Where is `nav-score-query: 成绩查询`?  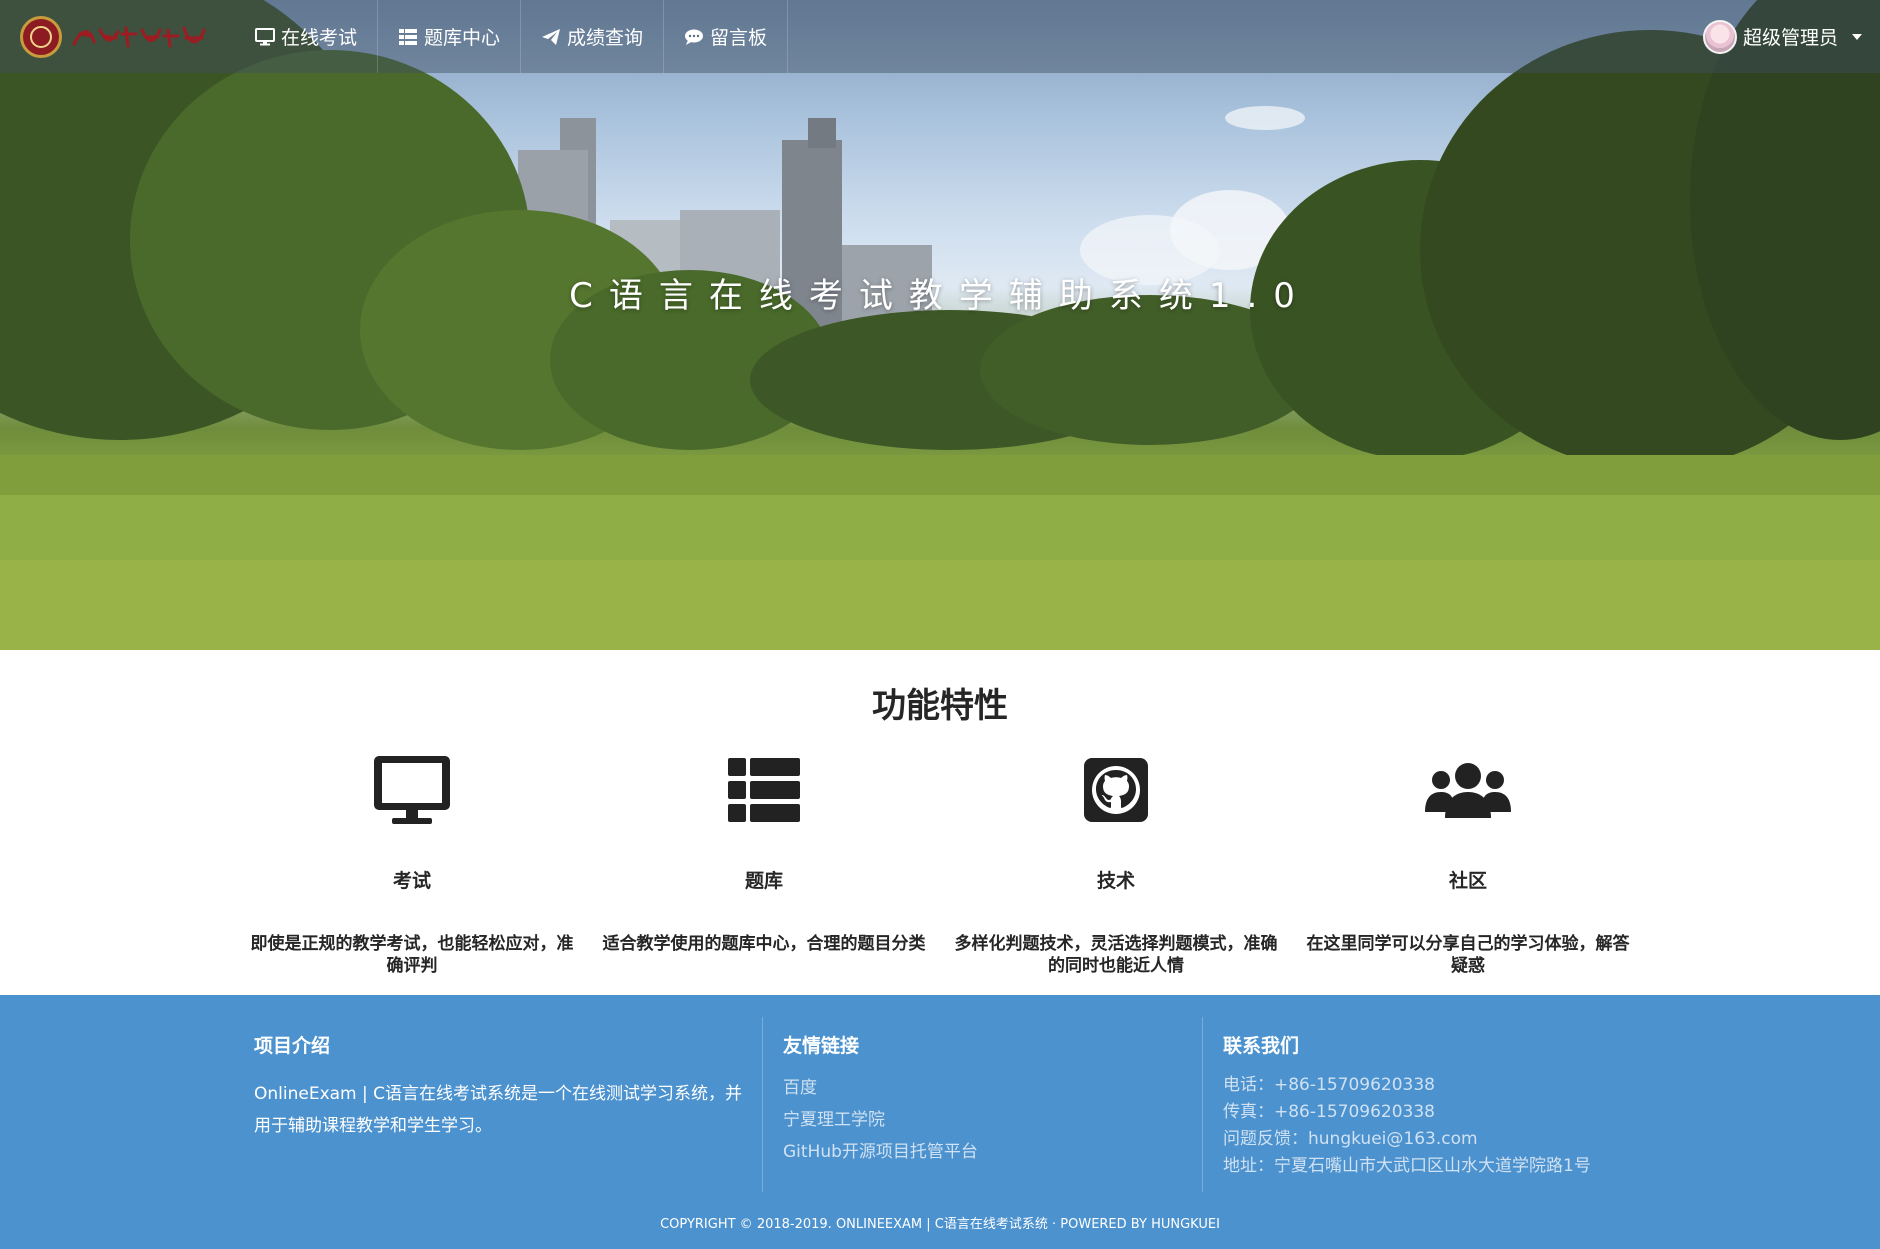 nav-score-query: 成绩查询 is located at coordinates (593, 36).